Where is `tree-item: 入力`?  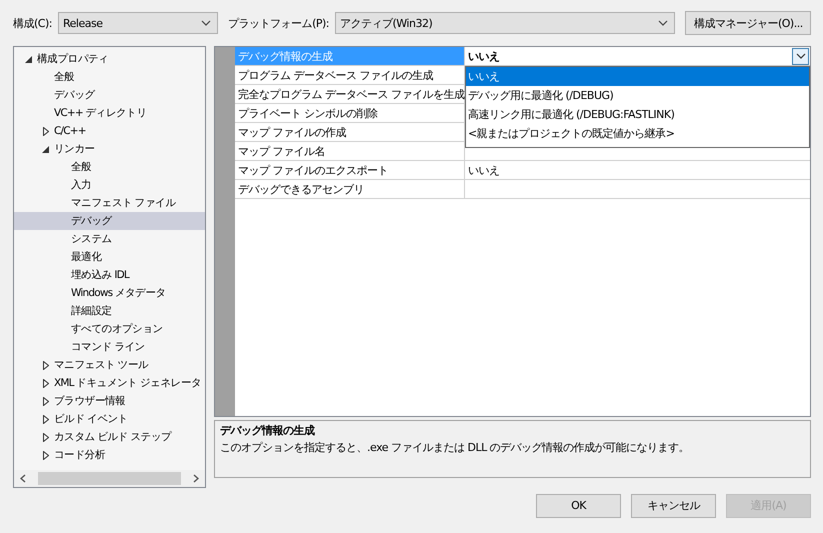
tree-item: 入力 is located at coordinates (109, 185).